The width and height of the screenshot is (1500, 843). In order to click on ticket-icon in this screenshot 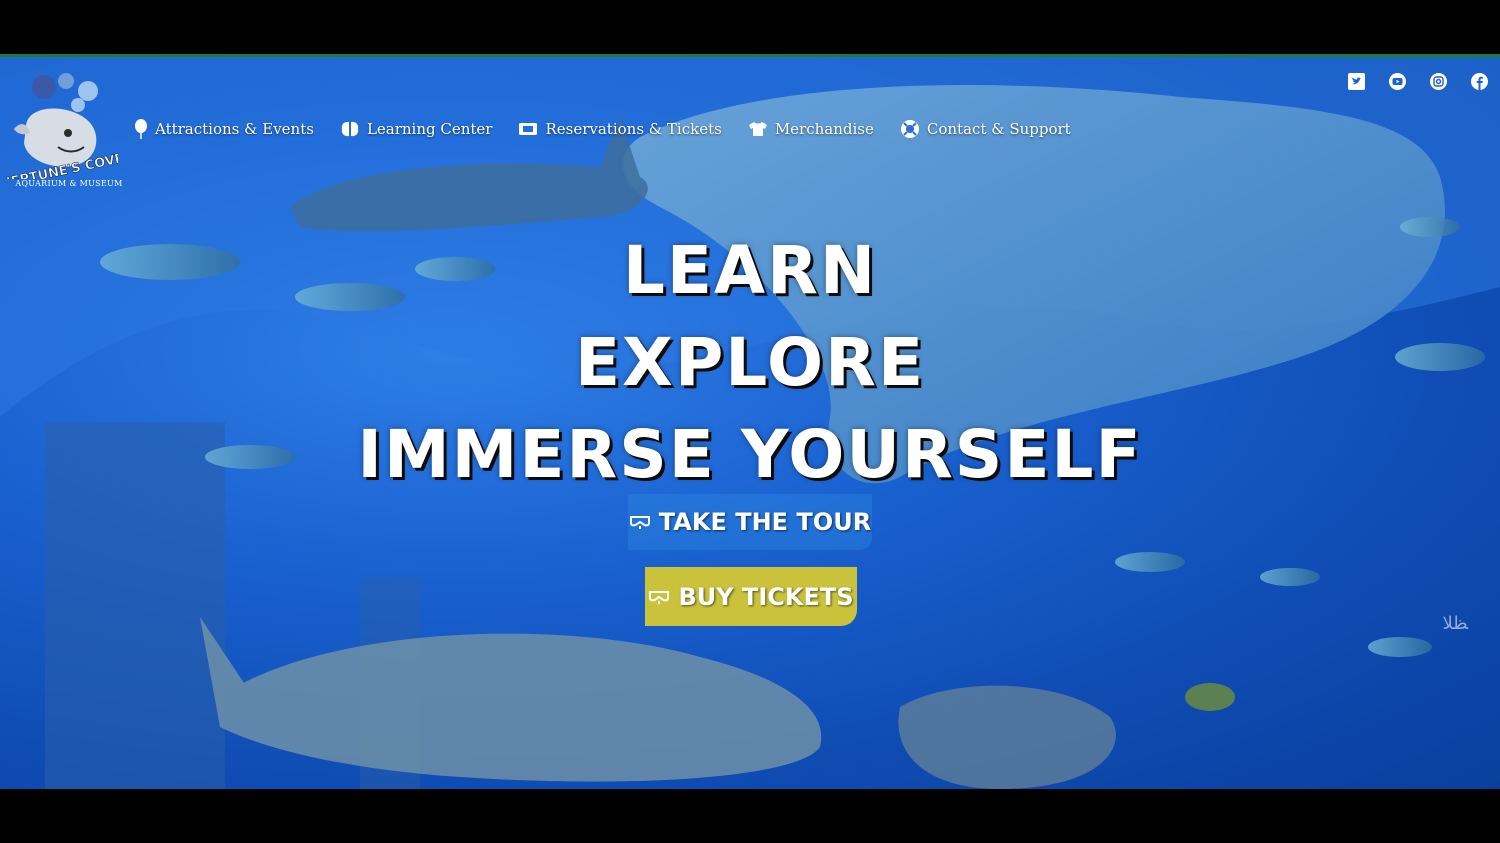, I will do `click(528, 129)`.